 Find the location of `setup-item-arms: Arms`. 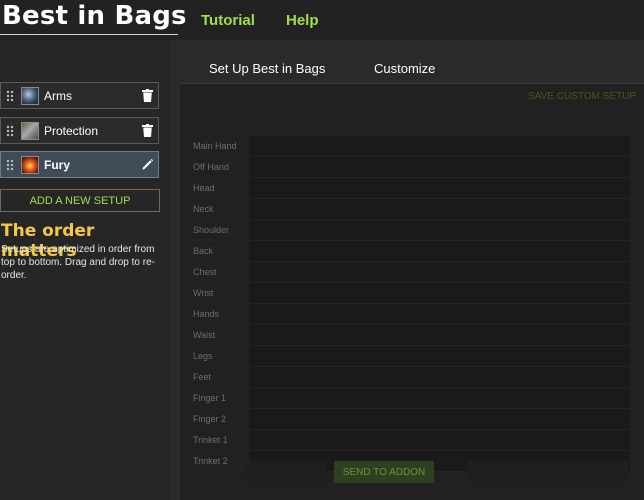

setup-item-arms: Arms is located at coordinates (79, 95).